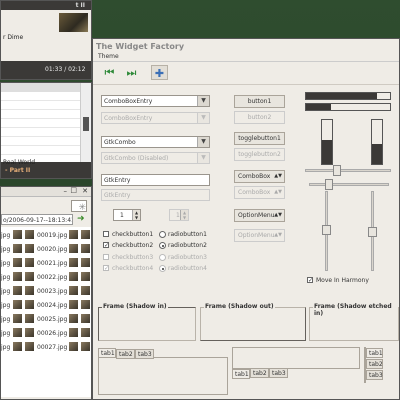 This screenshot has height=400, width=400. What do you see at coordinates (46, 191) in the screenshot?
I see `browser-titlebar: – □ ✕` at bounding box center [46, 191].